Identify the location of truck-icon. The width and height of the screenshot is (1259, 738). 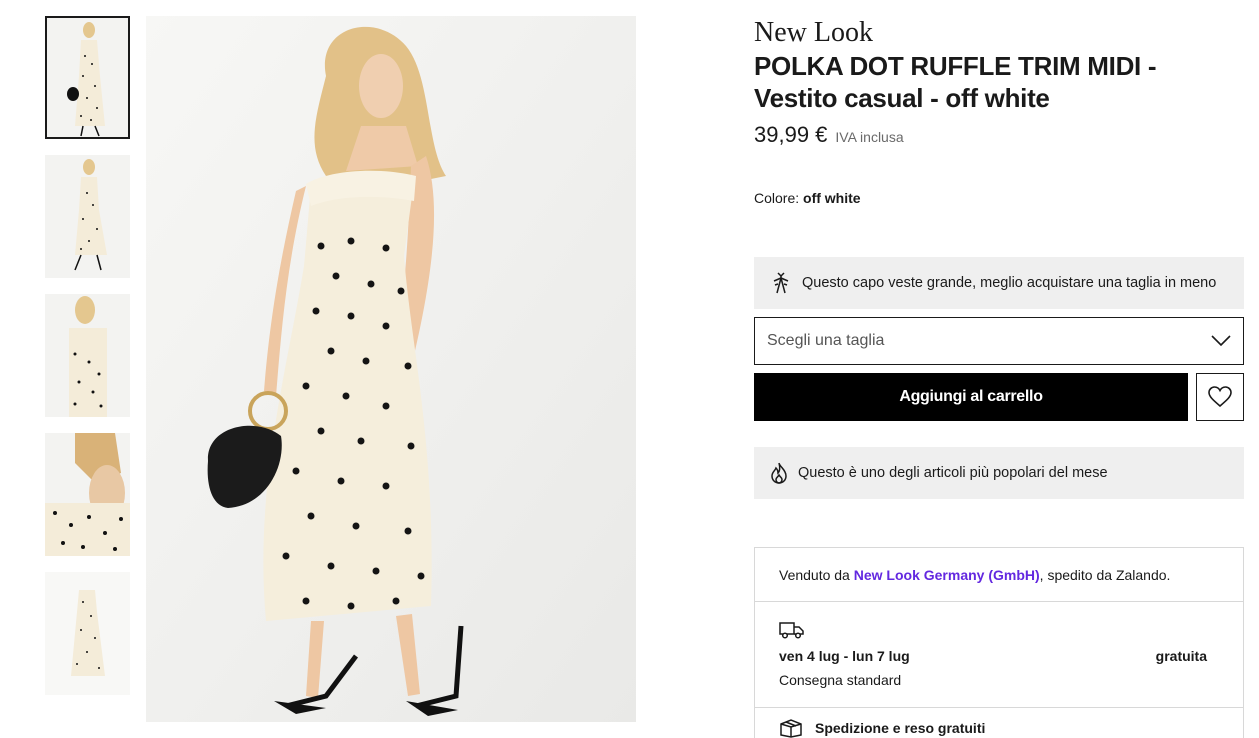
(791, 630).